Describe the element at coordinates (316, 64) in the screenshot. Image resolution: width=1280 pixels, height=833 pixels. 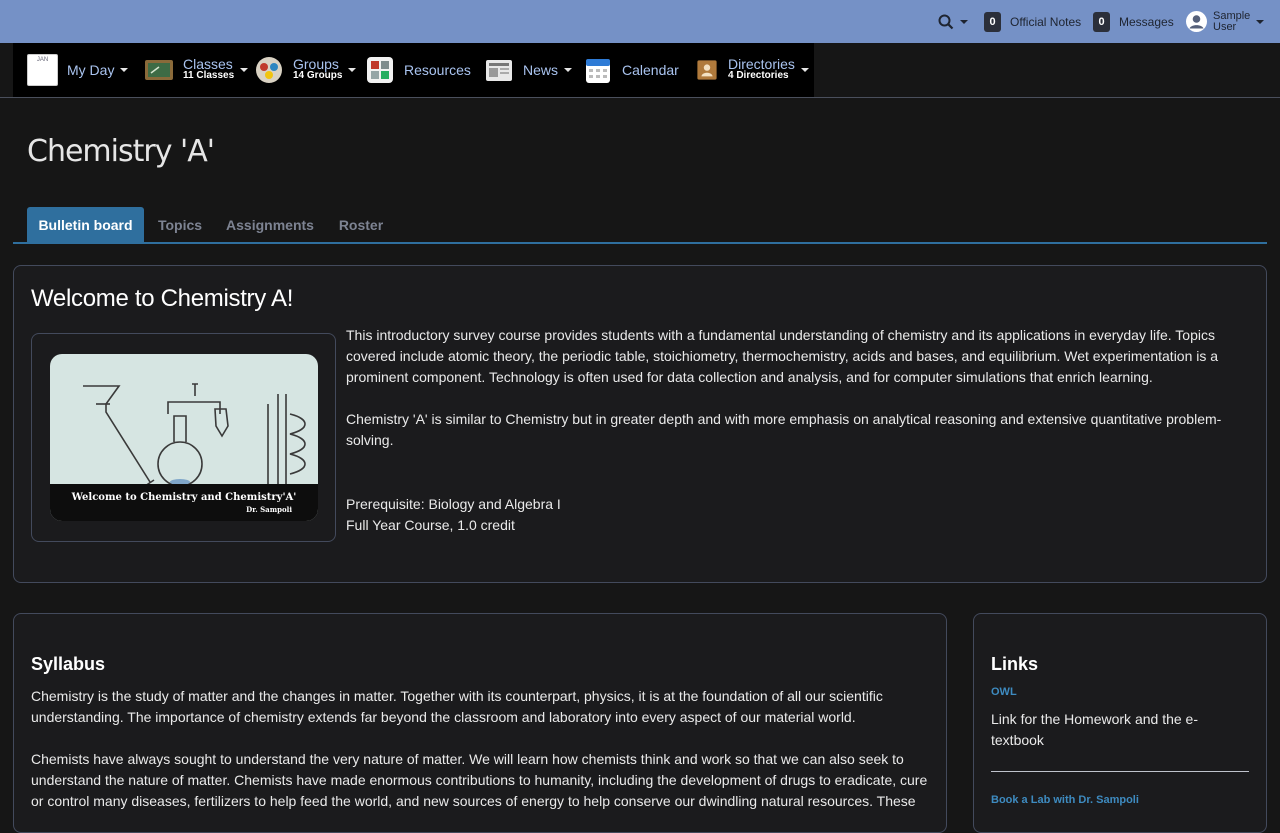
I see `nav-label-groups: Groups` at that location.